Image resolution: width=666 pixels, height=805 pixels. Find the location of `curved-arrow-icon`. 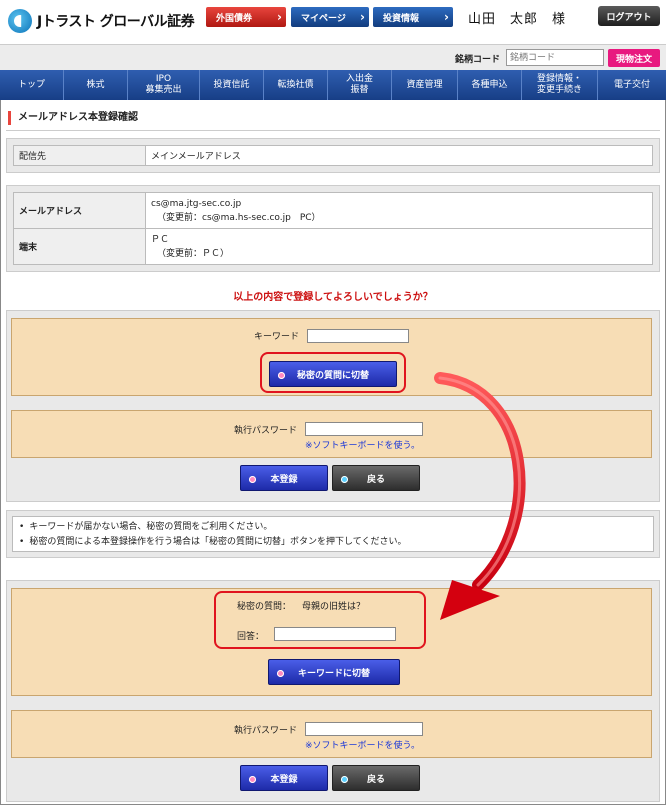

curved-arrow-icon is located at coordinates (480, 496).